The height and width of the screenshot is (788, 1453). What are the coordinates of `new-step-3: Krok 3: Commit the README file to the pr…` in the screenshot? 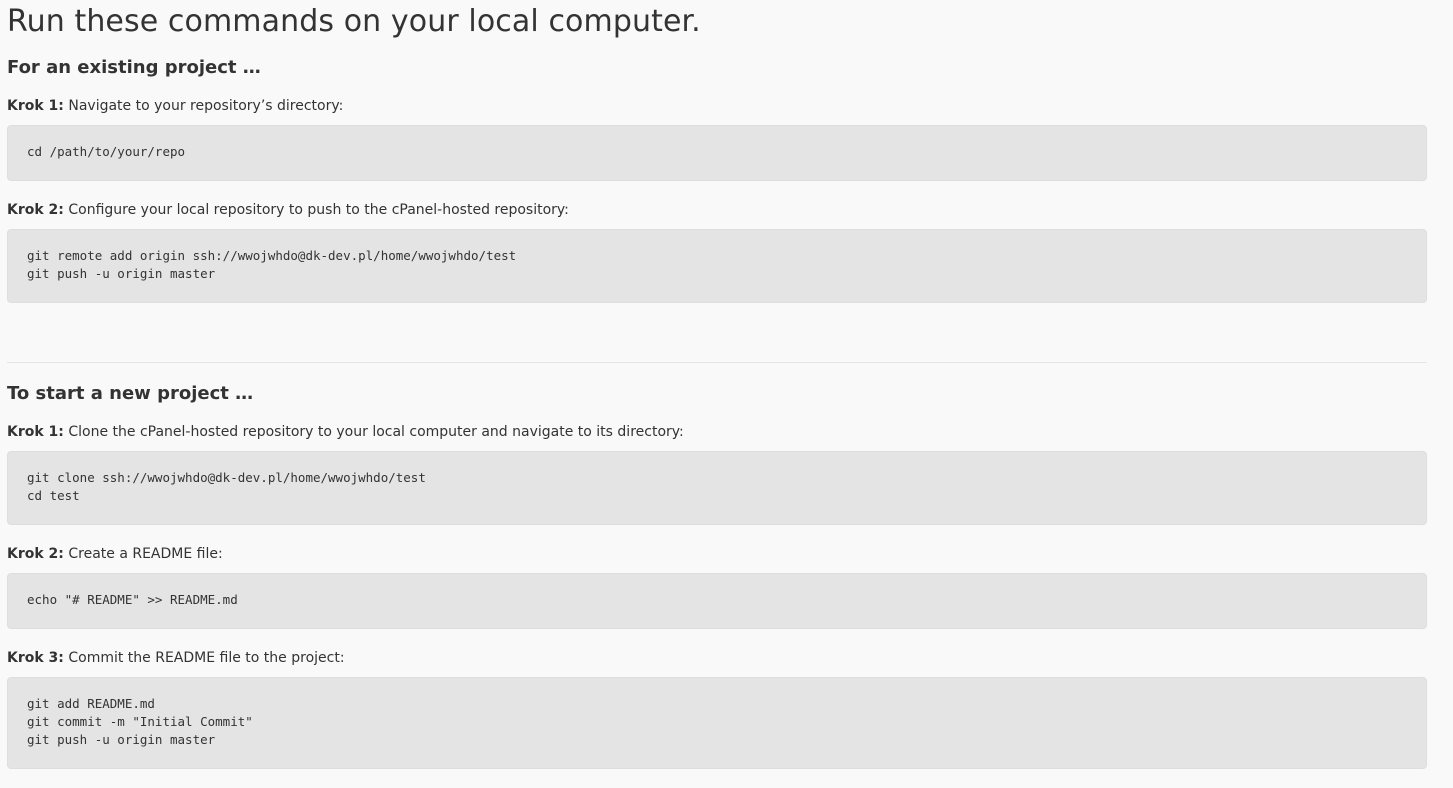 It's located at (176, 658).